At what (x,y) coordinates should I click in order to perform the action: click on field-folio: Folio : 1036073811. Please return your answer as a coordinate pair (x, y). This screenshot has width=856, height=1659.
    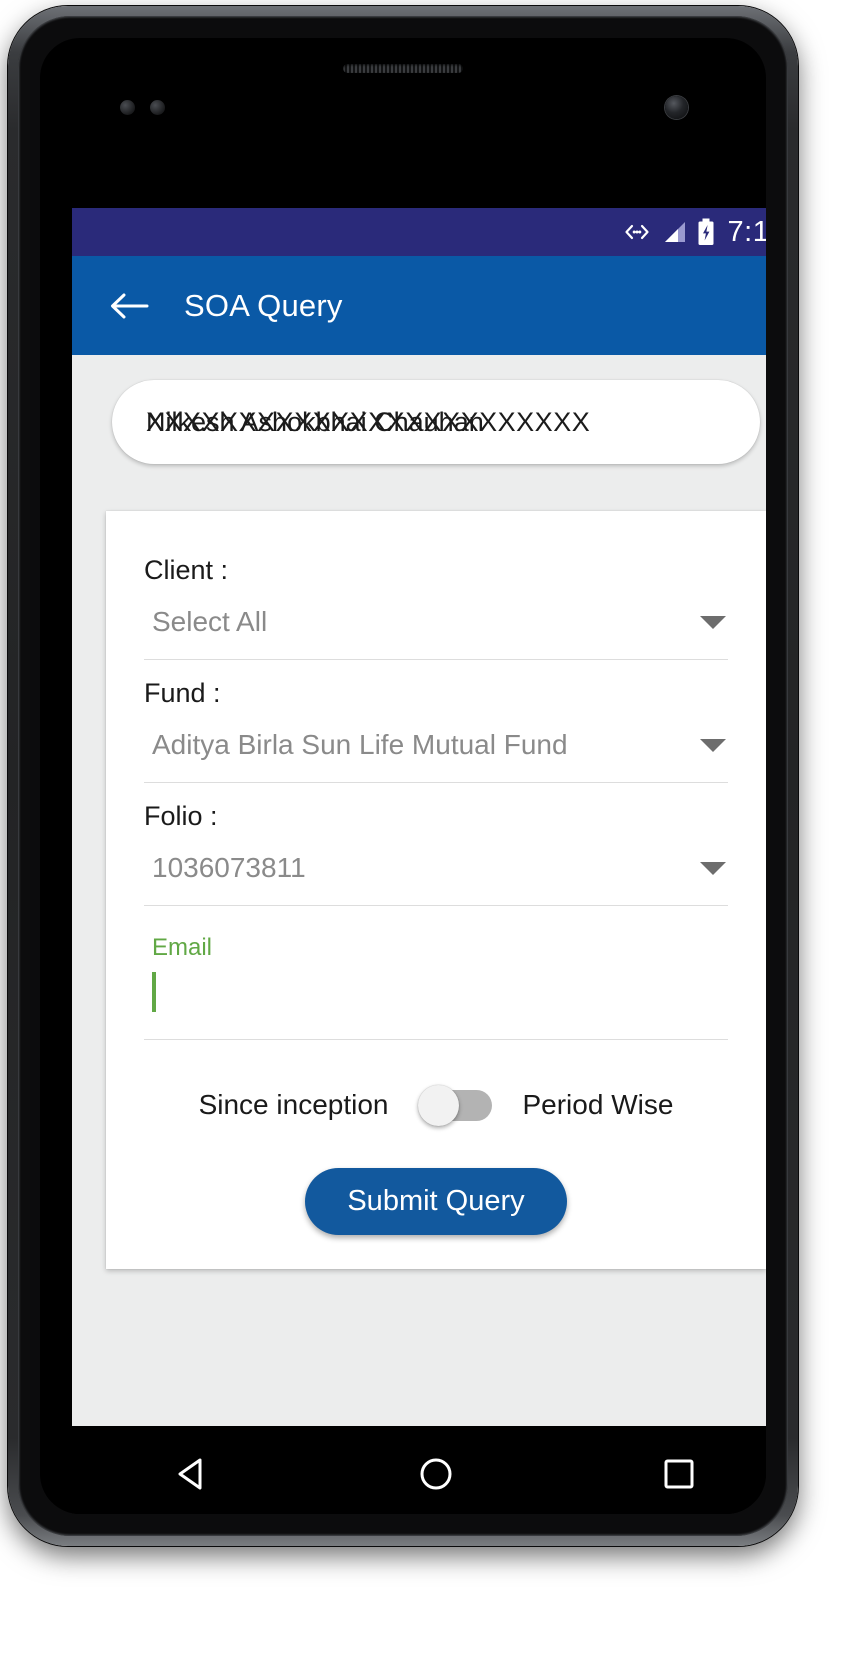
    Looking at the image, I should click on (436, 844).